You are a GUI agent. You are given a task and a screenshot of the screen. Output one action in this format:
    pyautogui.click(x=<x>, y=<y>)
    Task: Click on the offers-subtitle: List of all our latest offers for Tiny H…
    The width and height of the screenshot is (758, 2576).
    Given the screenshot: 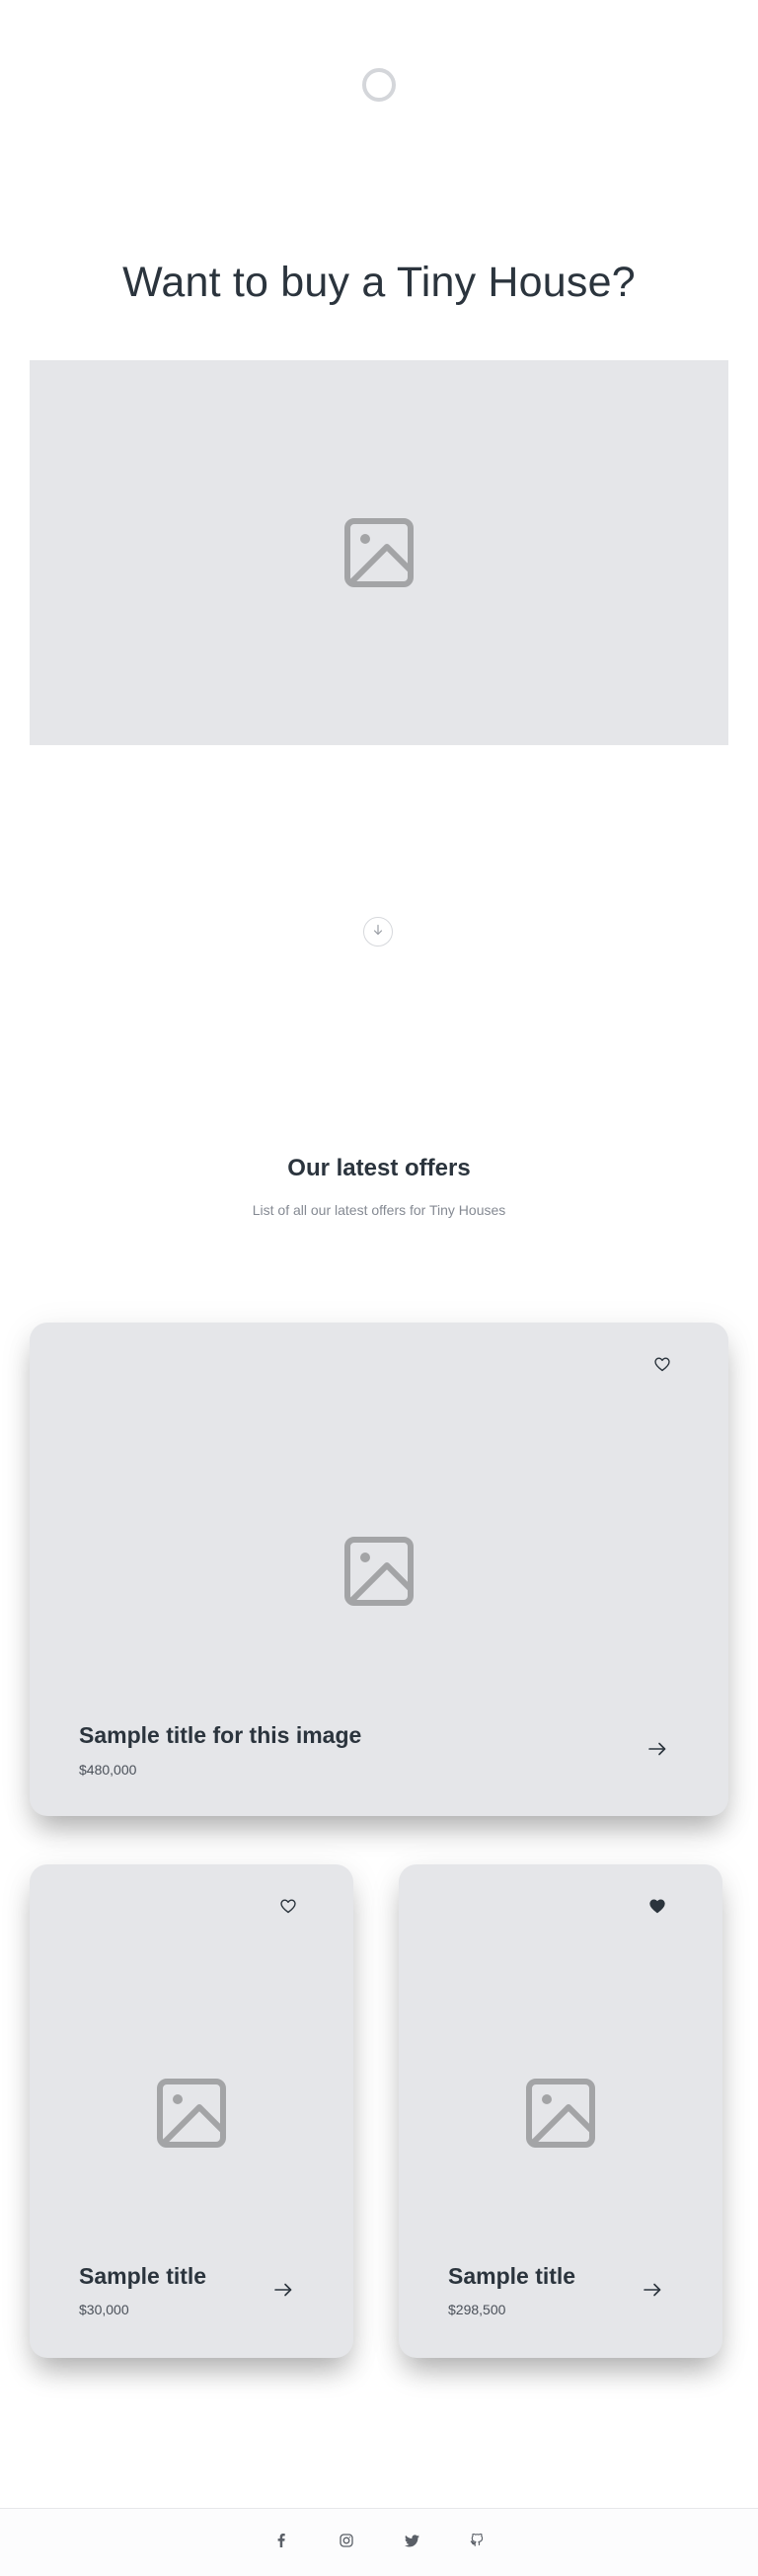 What is the action you would take?
    pyautogui.click(x=379, y=1210)
    